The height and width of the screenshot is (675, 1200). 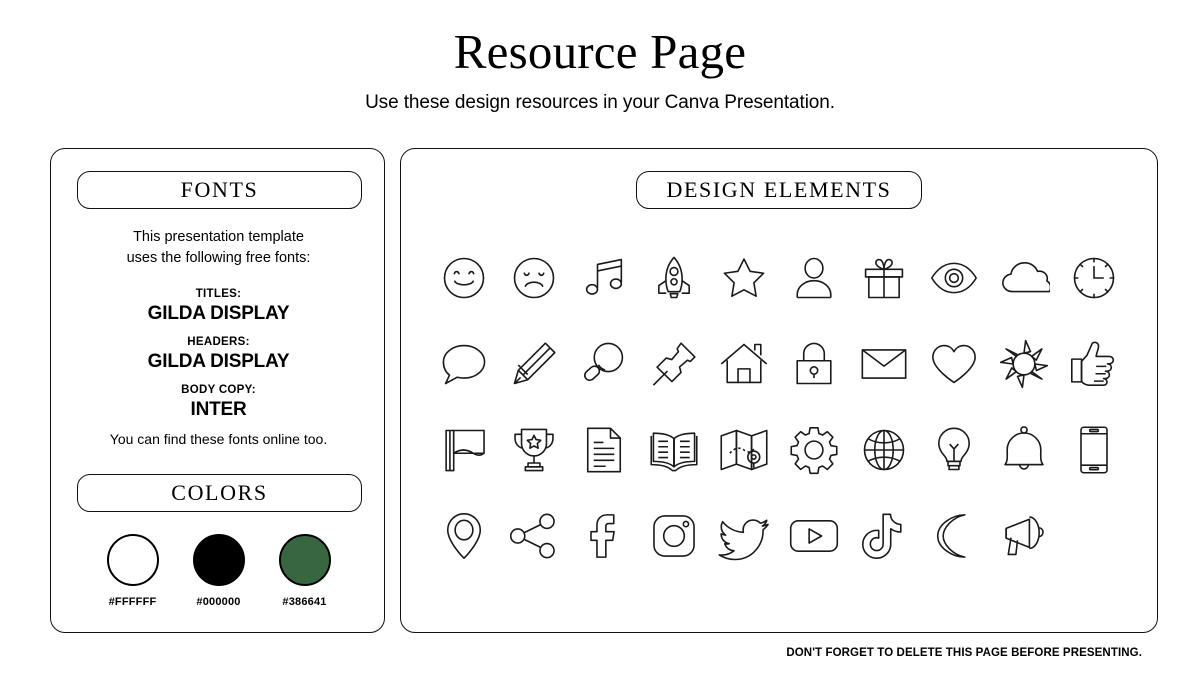 What do you see at coordinates (132, 602) in the screenshot?
I see `color-hex-label: #FFFFFF` at bounding box center [132, 602].